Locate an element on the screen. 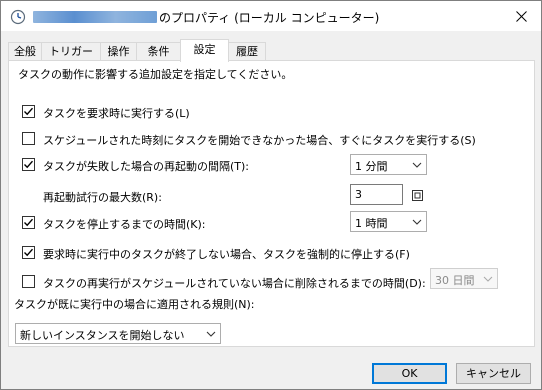  allow-on-demand-label: タスクを要求時に実行する(L) is located at coordinates (116, 113).